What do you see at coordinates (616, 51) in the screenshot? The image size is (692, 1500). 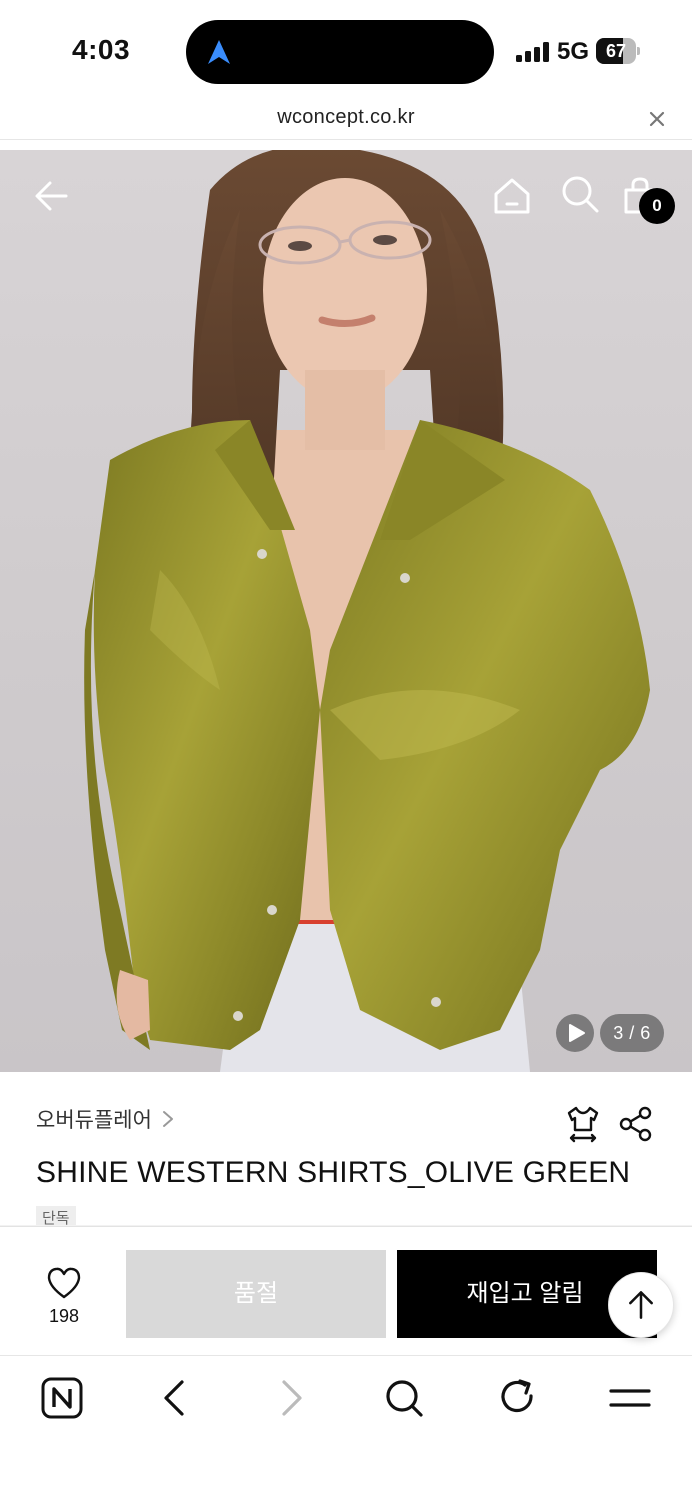 I see `battery-percent: 67` at bounding box center [616, 51].